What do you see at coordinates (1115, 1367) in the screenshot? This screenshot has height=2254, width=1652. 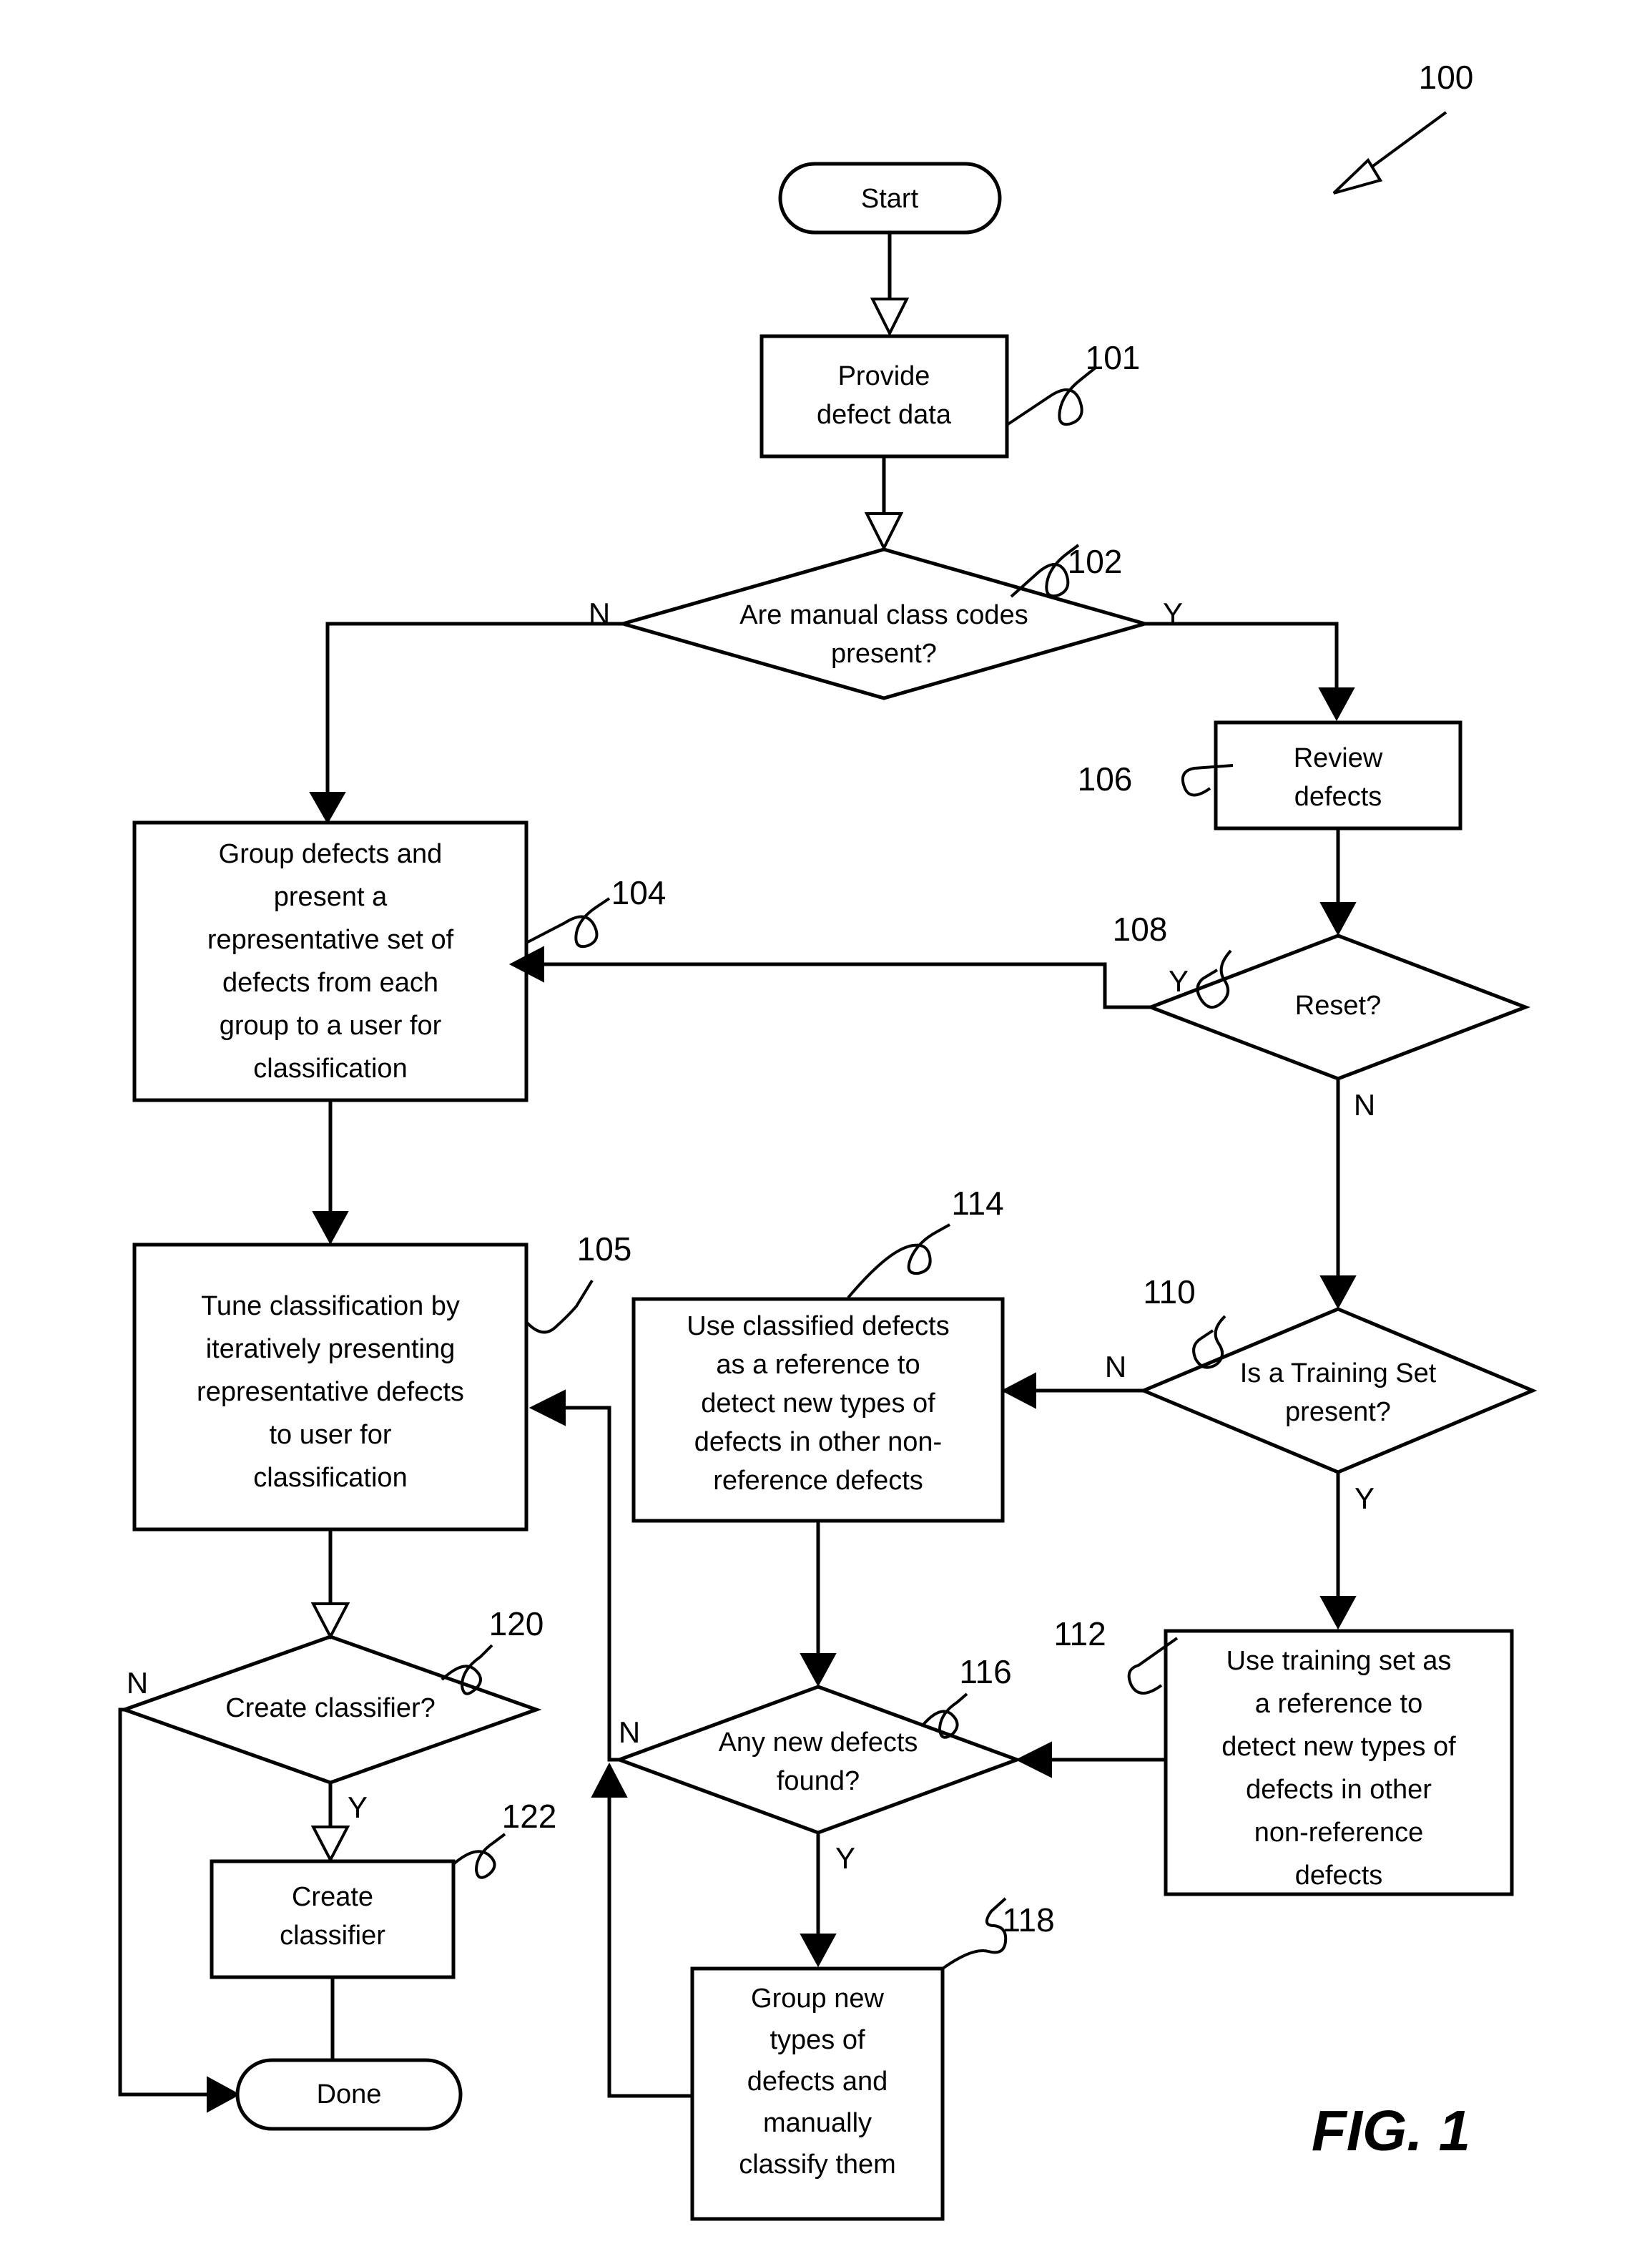 I see `branch-label-110-N: N` at bounding box center [1115, 1367].